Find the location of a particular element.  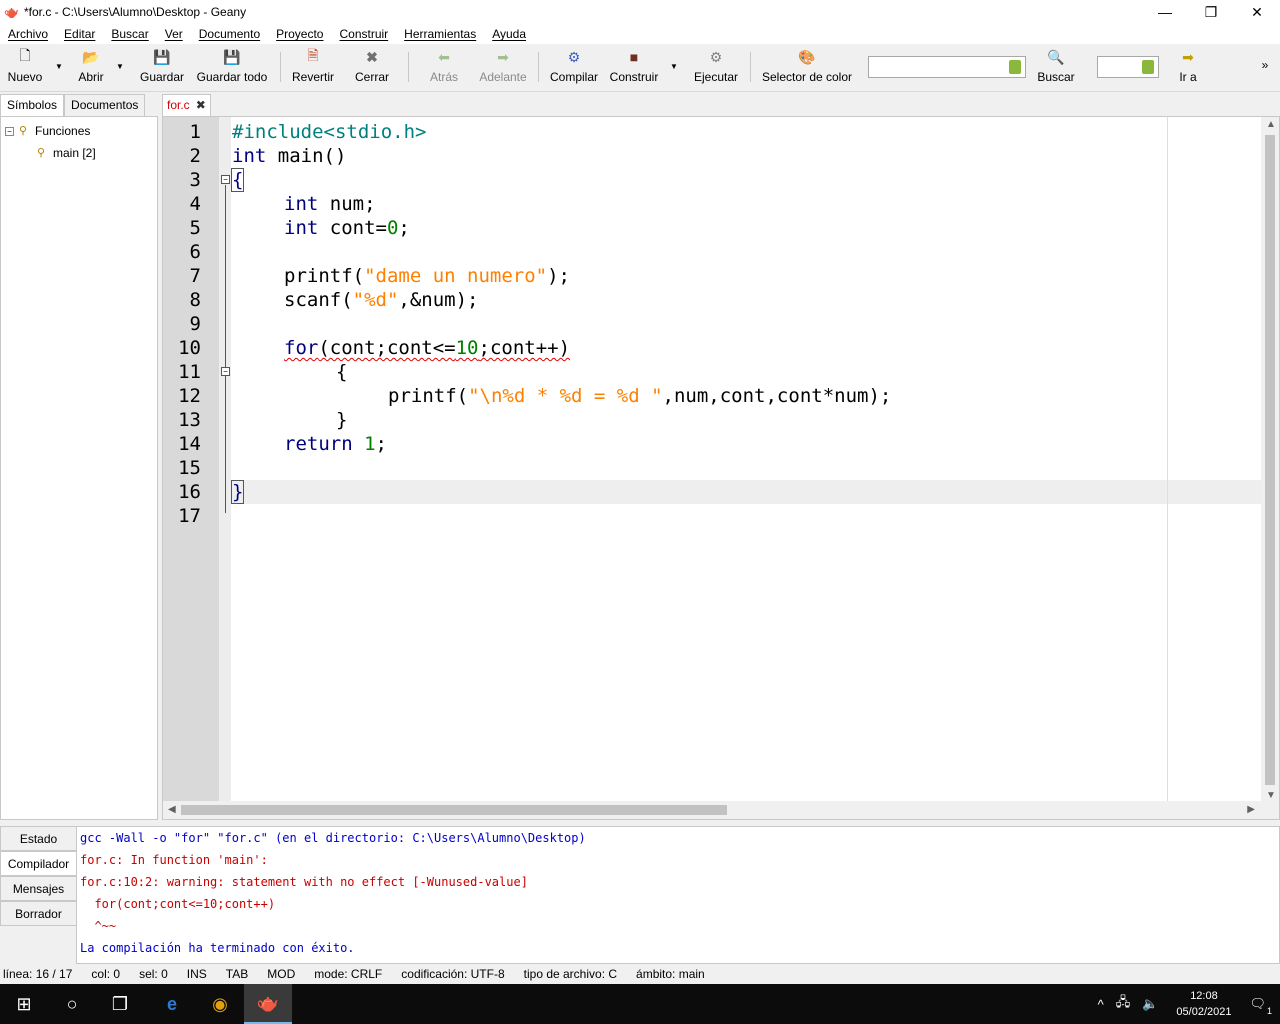

menu-ver: Ver is located at coordinates (174, 34).